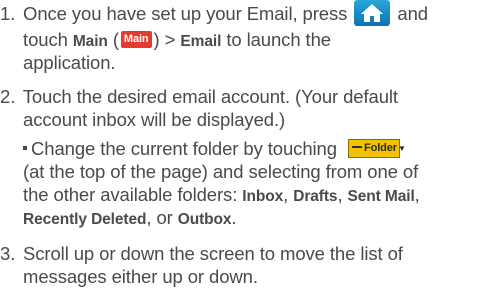  I want to click on step-1-line-2: touch Main (Main) > Email to launch the, so click(165, 41).